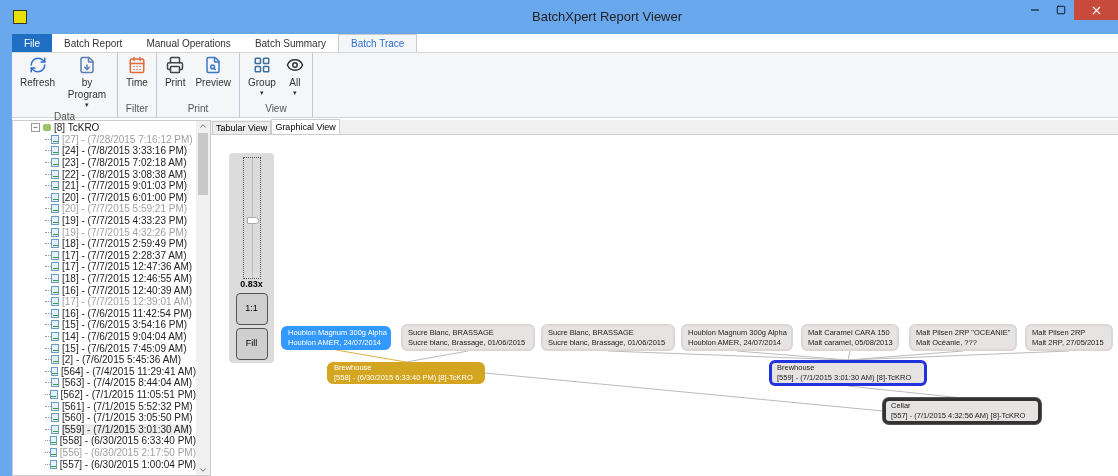 This screenshot has height=476, width=1118. What do you see at coordinates (290, 43) in the screenshot?
I see `ribbon-tab: Batch Summary` at bounding box center [290, 43].